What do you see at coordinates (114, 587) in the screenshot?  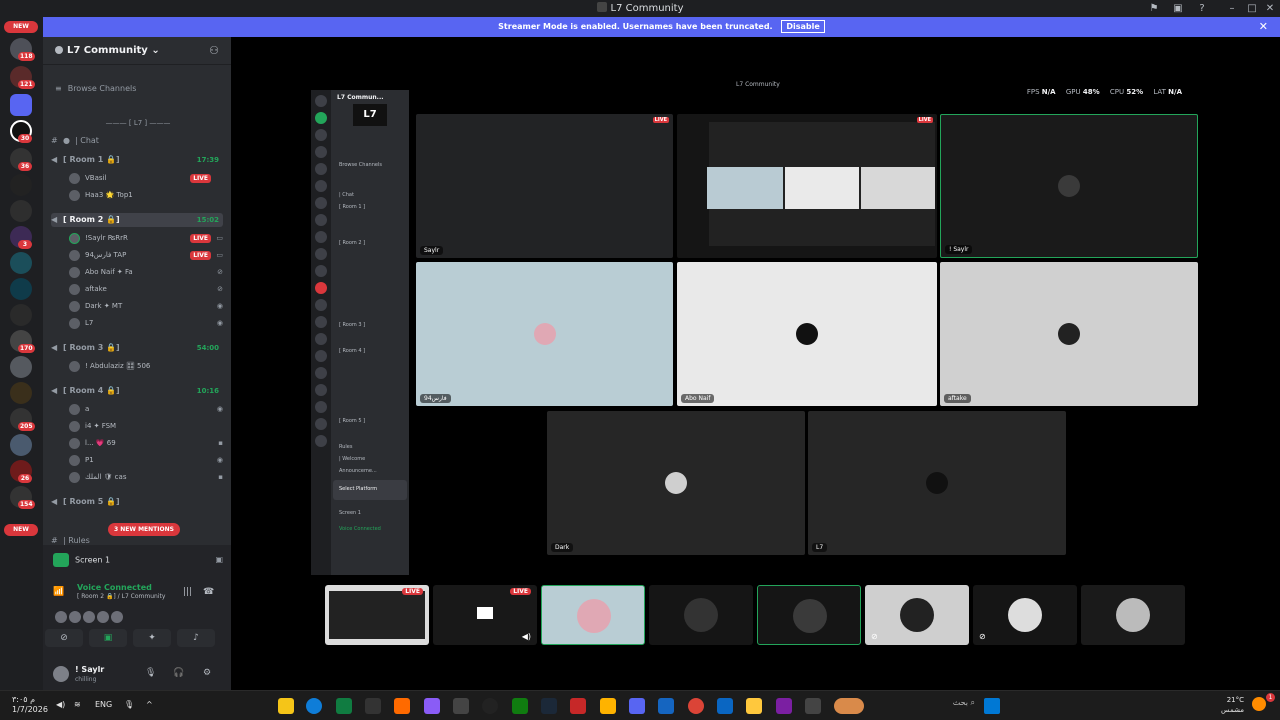 I see `voice-connected-status: Voice Connected` at bounding box center [114, 587].